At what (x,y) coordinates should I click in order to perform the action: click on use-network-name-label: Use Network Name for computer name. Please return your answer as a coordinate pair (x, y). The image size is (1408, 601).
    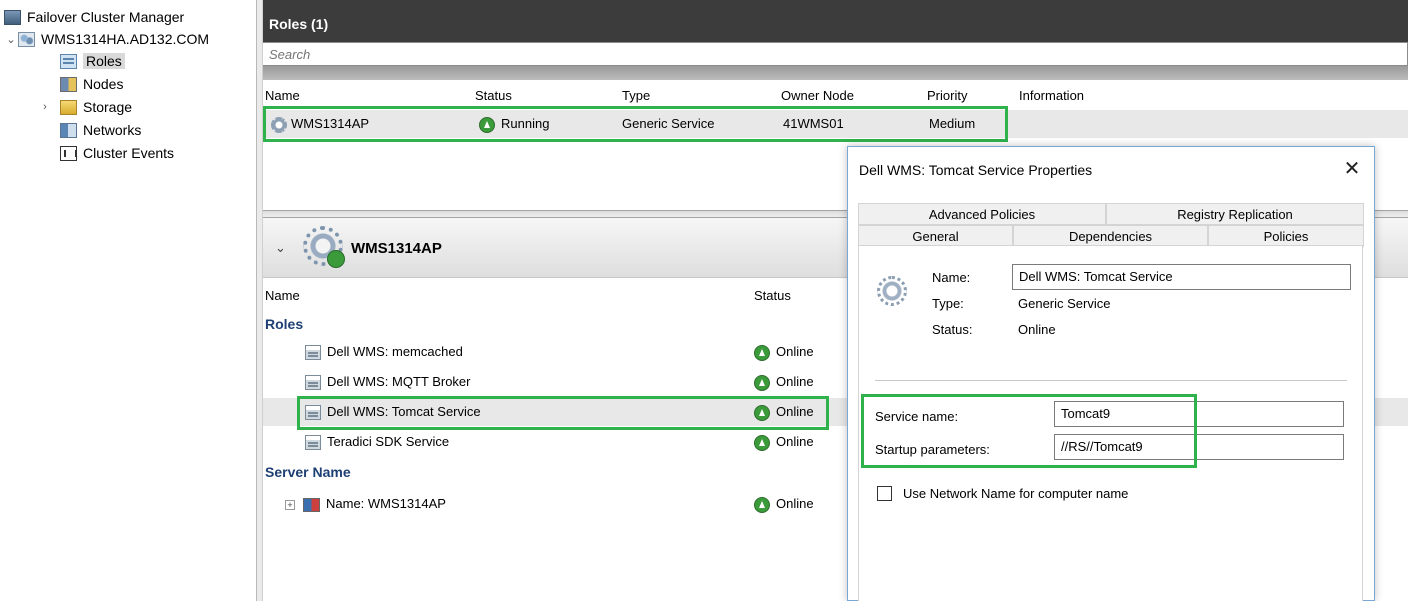
    Looking at the image, I should click on (1016, 493).